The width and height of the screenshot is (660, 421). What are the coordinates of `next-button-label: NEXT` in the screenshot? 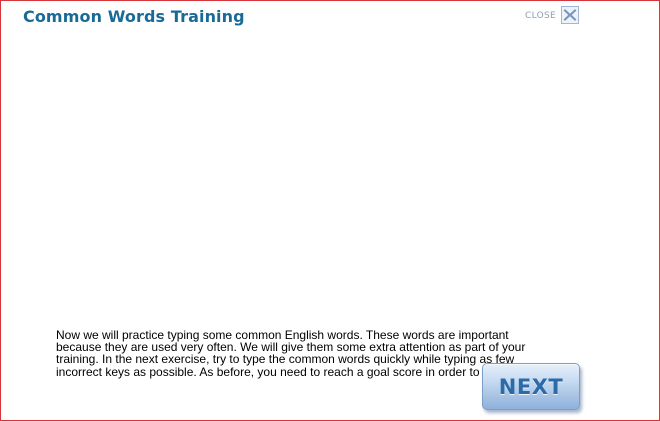 It's located at (531, 387).